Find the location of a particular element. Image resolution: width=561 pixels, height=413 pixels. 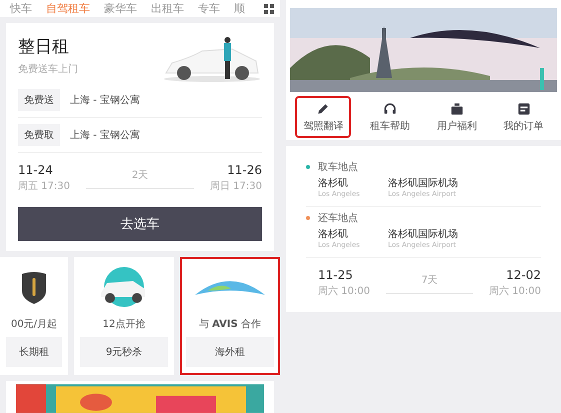

end-date: 12-02 is located at coordinates (523, 275).